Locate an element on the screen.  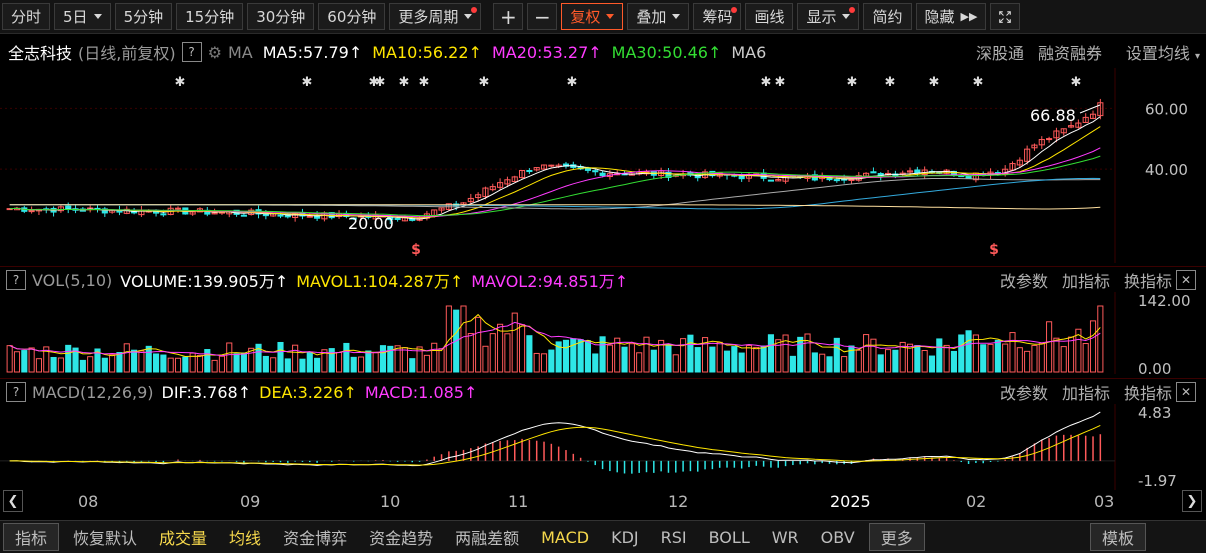
date-label: 08 is located at coordinates (88, 501).